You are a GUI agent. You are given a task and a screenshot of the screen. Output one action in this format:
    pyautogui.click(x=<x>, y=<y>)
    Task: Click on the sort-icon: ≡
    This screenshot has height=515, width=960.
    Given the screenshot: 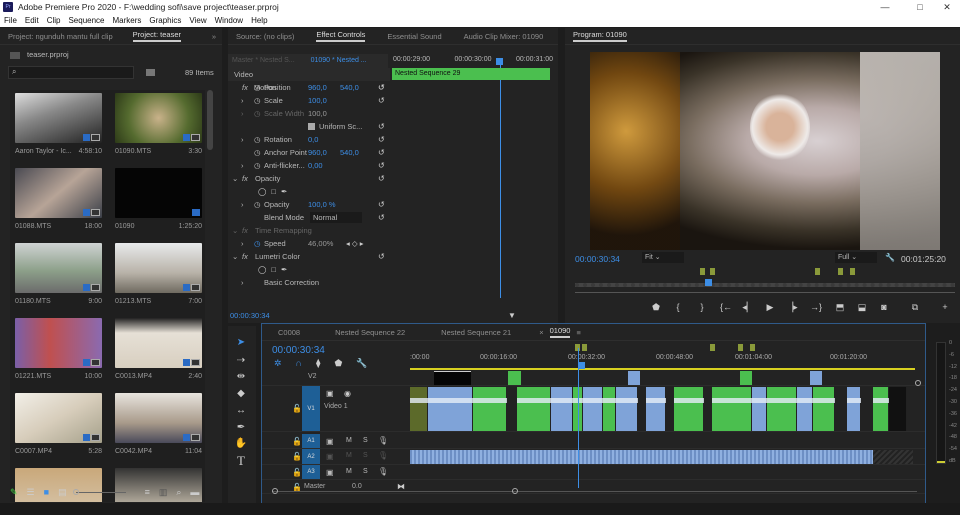 What is the action you would take?
    pyautogui.click(x=147, y=492)
    